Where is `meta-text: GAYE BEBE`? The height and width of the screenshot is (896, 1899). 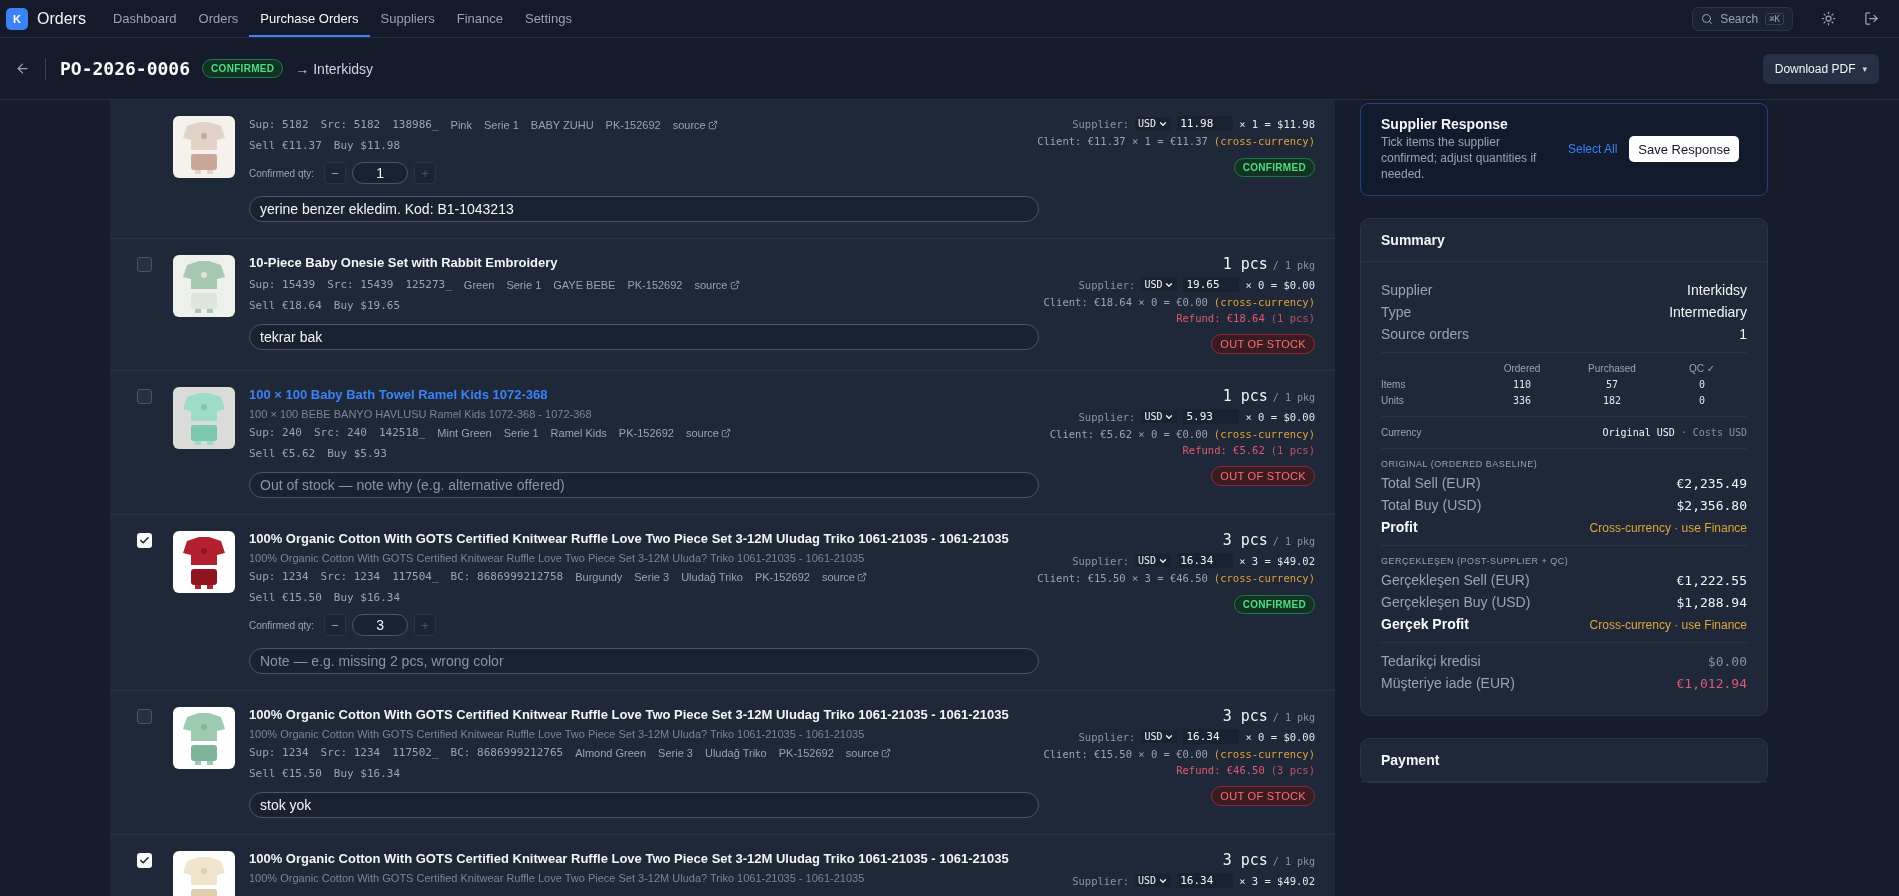 meta-text: GAYE BEBE is located at coordinates (584, 284).